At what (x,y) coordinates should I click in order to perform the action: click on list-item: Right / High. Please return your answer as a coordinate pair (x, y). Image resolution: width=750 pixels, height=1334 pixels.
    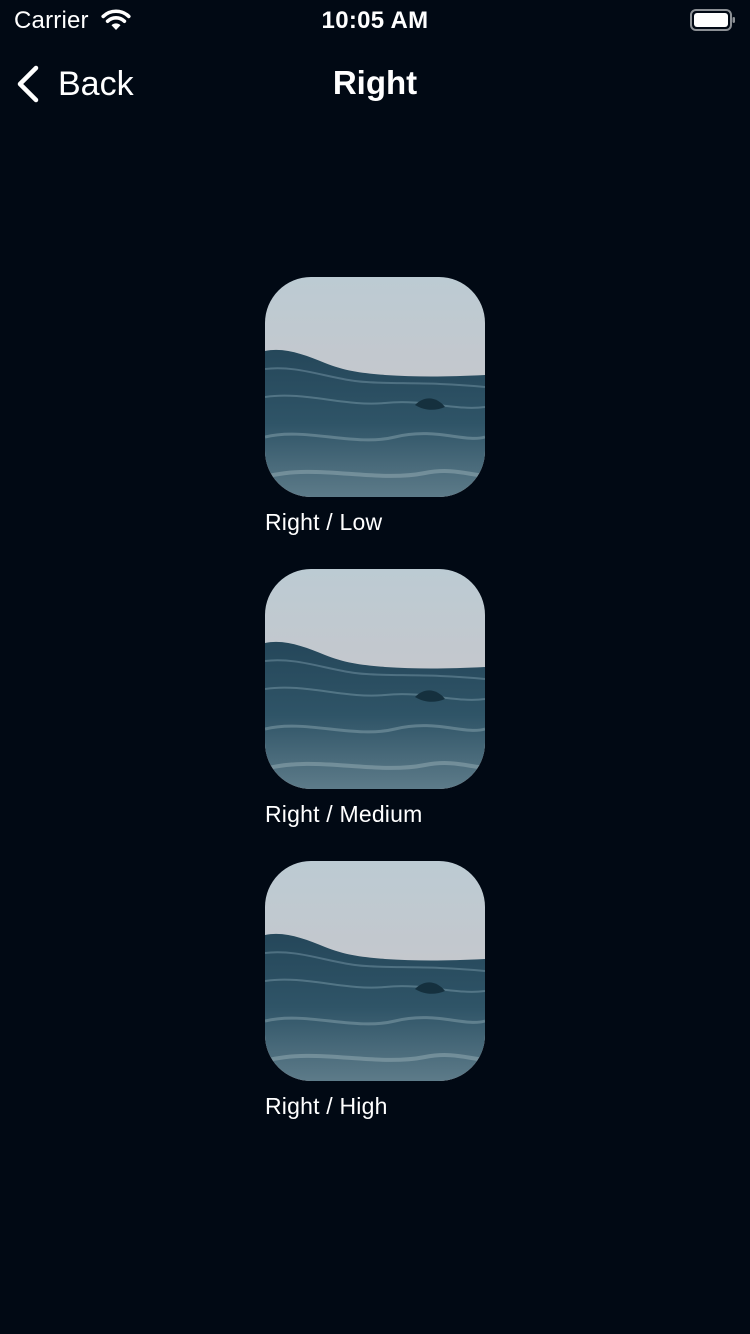
    Looking at the image, I should click on (375, 990).